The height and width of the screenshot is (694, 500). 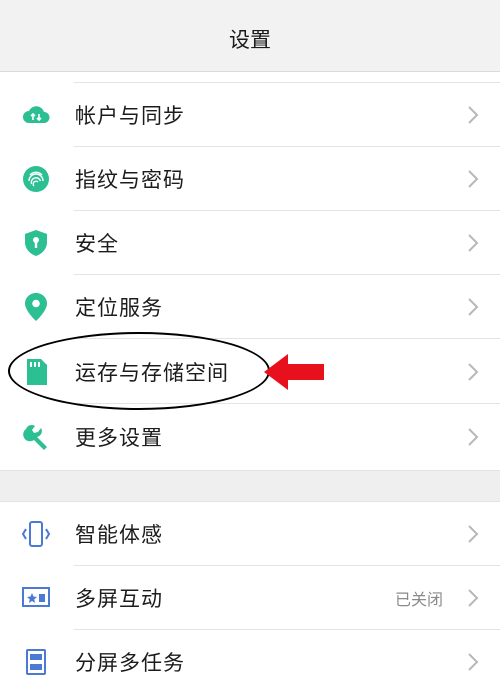 I want to click on settings-item-multi-screen: 多屏互动 已关闭, so click(x=250, y=598).